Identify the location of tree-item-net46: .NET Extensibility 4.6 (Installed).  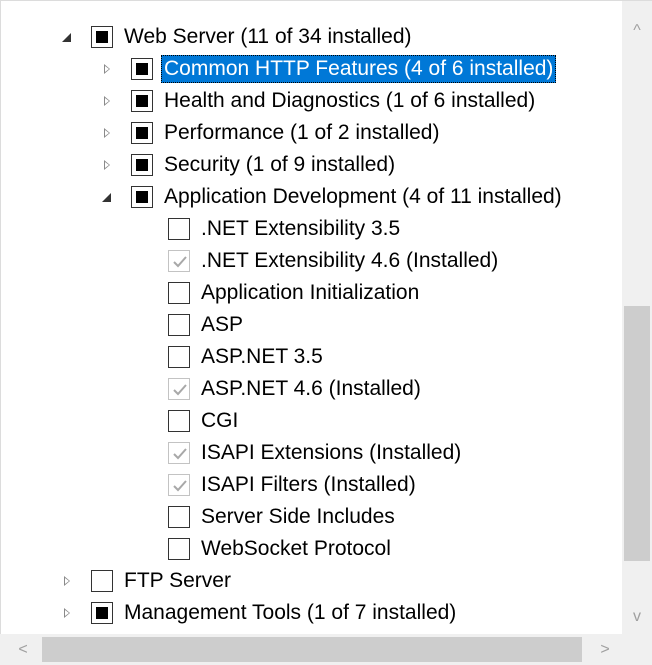
(395, 261).